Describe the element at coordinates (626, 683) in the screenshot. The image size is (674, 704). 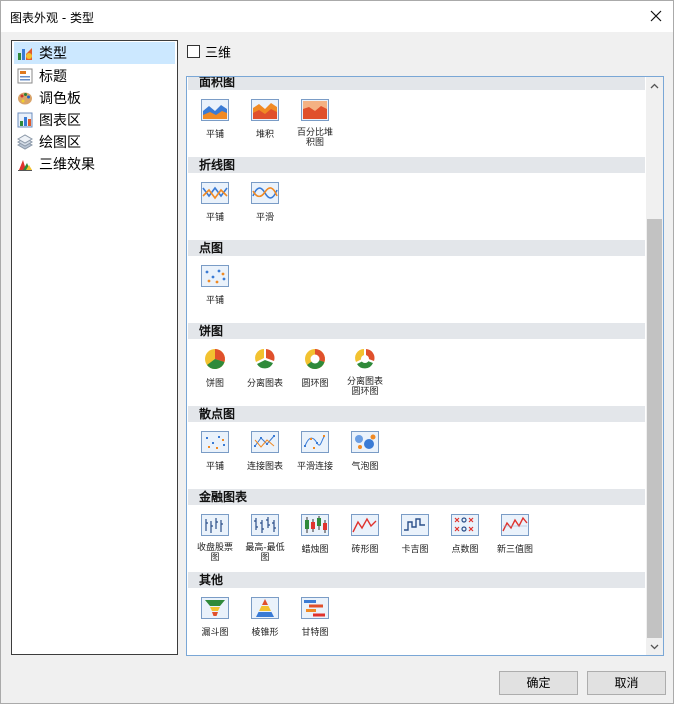
I see `cancel-button: 取消` at that location.